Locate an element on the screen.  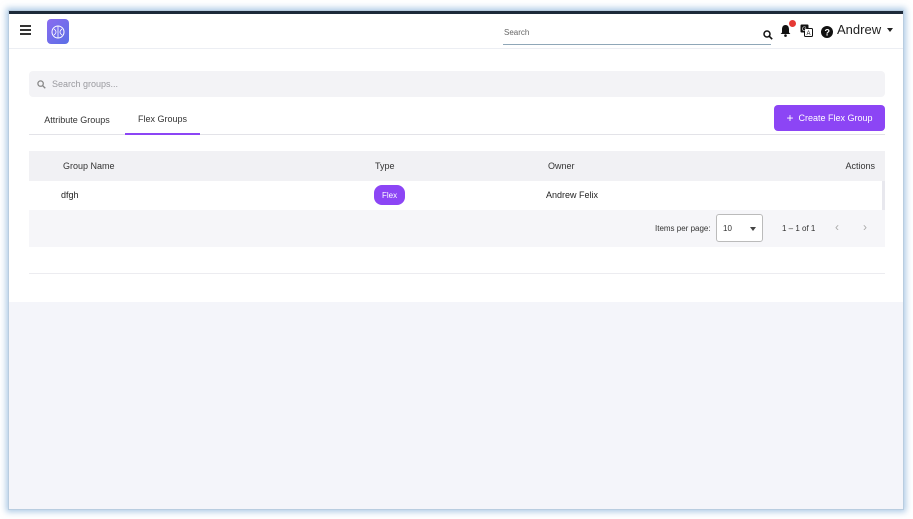
user-menu: Andrew is located at coordinates (865, 29).